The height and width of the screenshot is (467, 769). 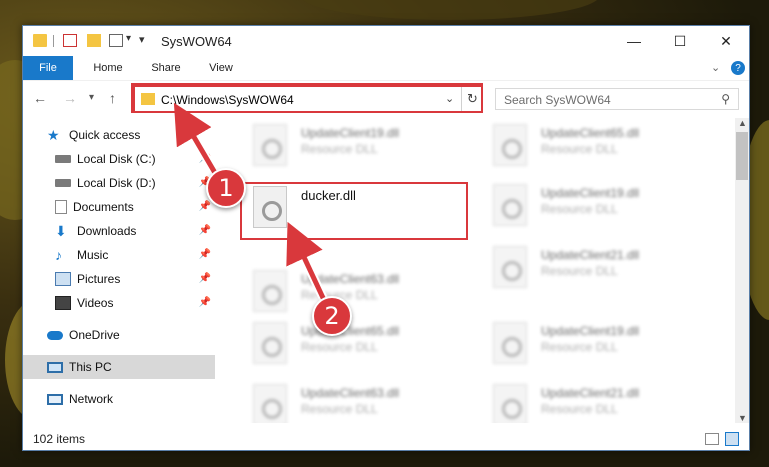 I want to click on close-button: ✕, so click(x=726, y=41).